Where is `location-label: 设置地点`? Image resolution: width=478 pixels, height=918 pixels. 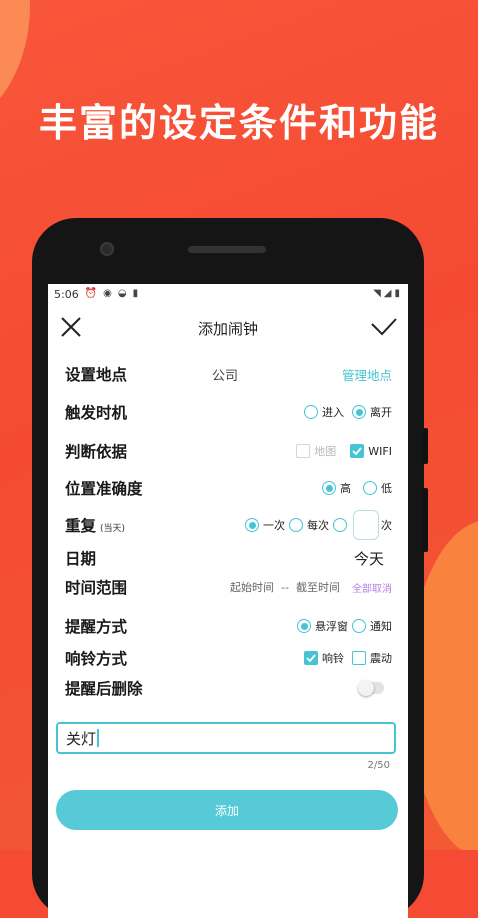
location-label: 设置地点 is located at coordinates (96, 375).